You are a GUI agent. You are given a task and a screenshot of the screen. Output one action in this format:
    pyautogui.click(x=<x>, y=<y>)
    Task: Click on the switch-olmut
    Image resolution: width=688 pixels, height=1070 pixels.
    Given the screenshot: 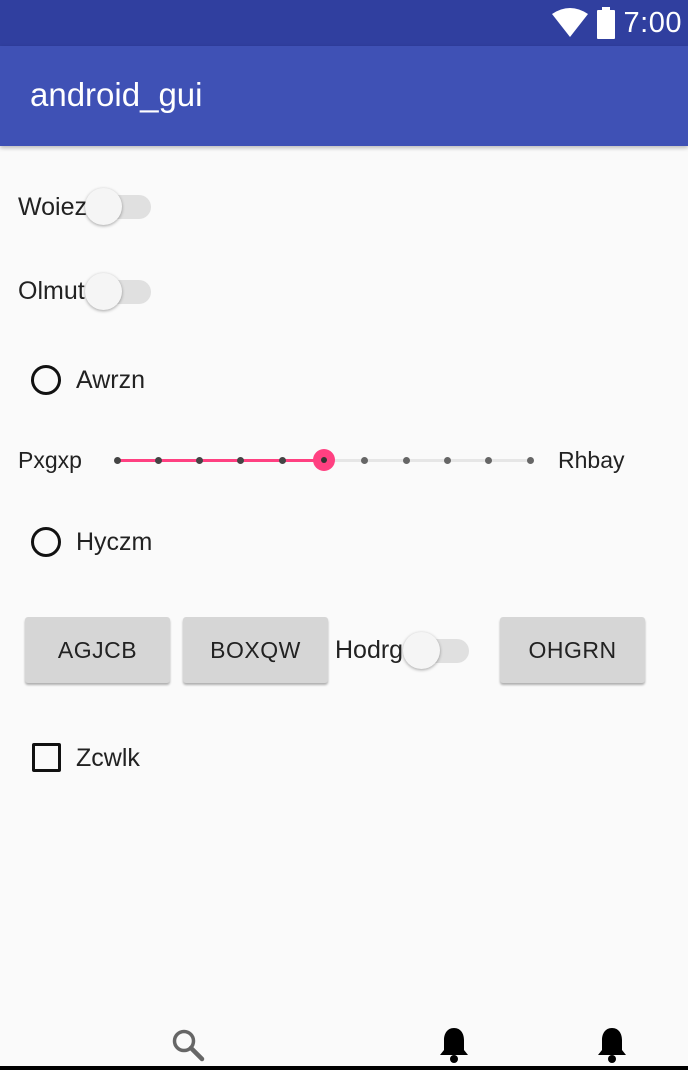 What is the action you would take?
    pyautogui.click(x=118, y=291)
    